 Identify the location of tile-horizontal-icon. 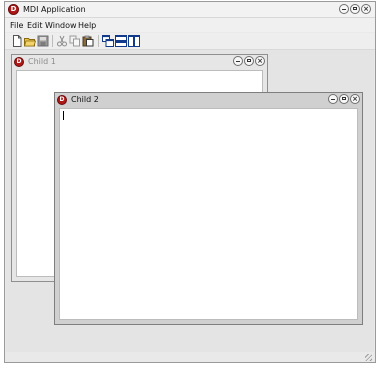
(121, 41).